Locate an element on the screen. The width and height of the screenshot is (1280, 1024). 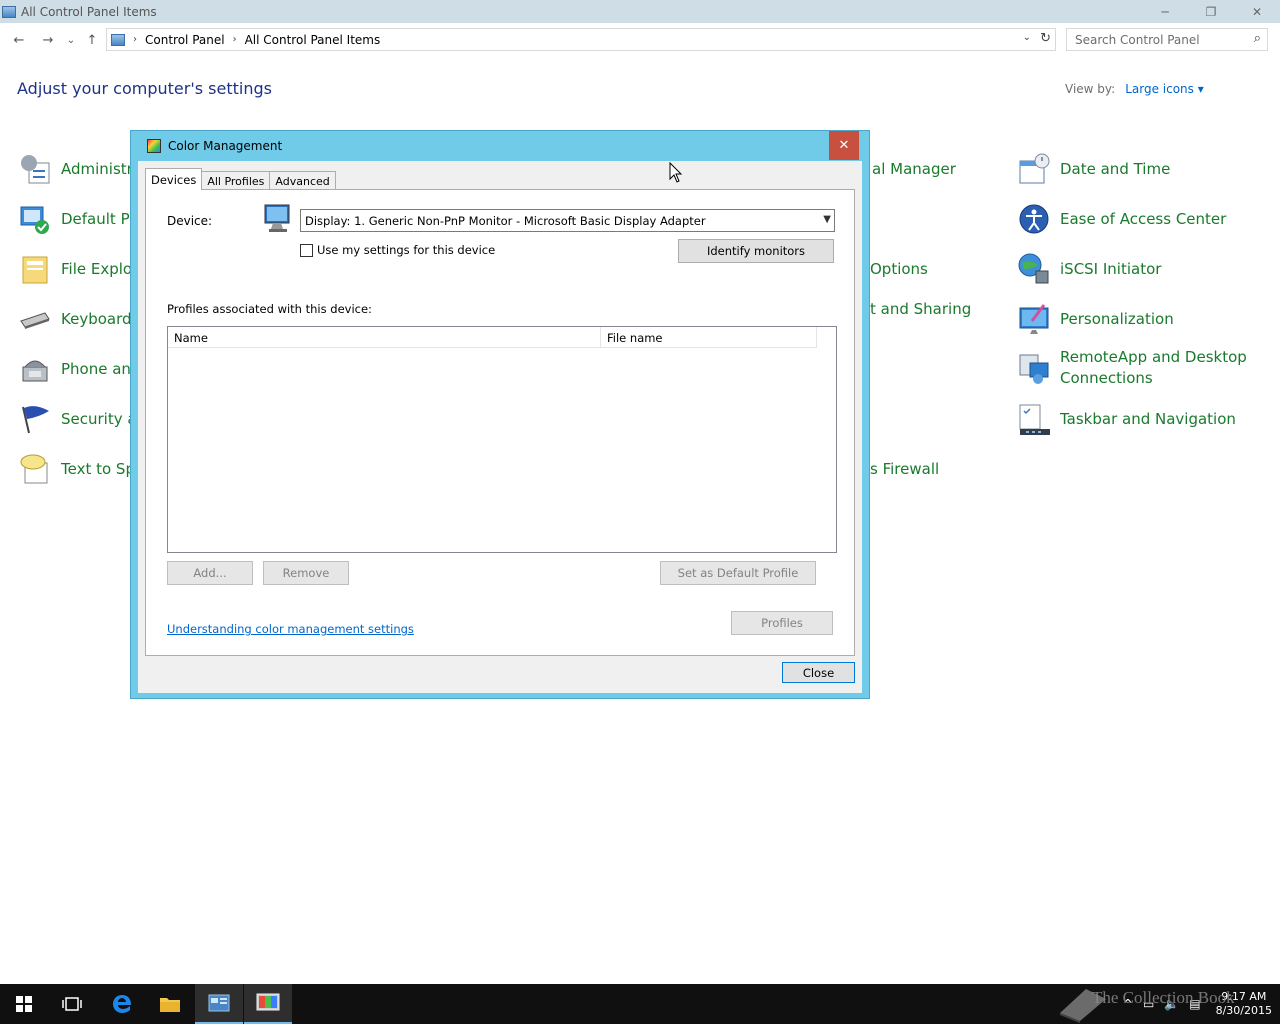
cp-item-label: t and Sharing is located at coordinates (921, 308).